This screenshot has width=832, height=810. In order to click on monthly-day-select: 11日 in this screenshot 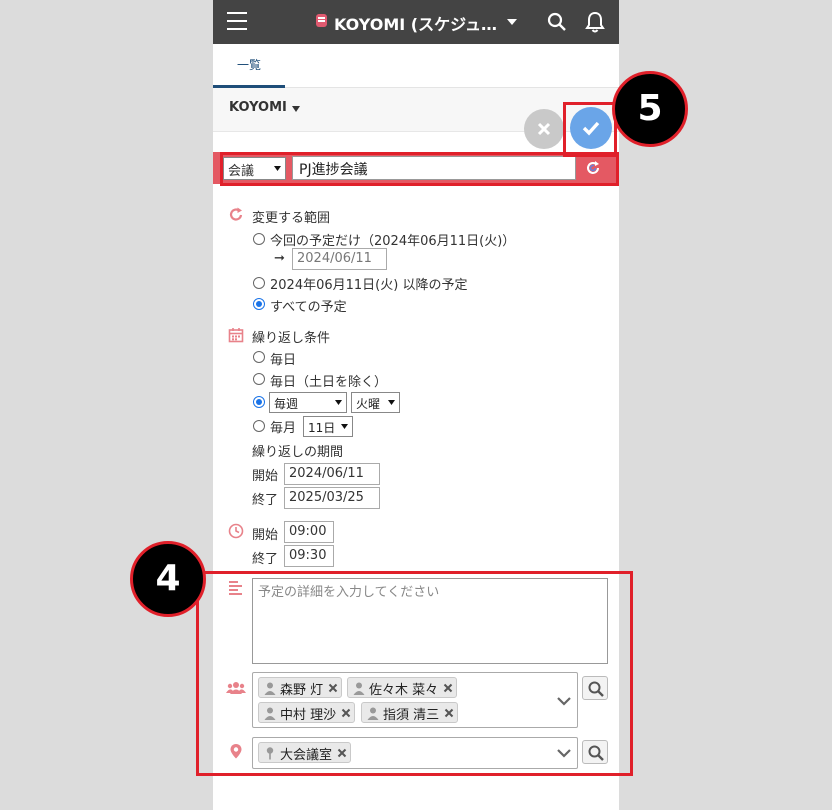, I will do `click(328, 426)`.